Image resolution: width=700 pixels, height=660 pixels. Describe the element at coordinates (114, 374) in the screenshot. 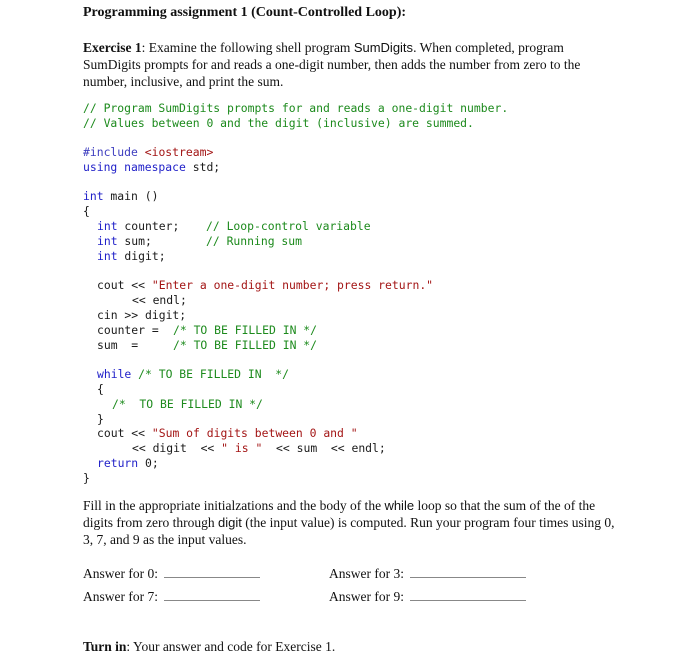

I see `code-keyword: while` at that location.